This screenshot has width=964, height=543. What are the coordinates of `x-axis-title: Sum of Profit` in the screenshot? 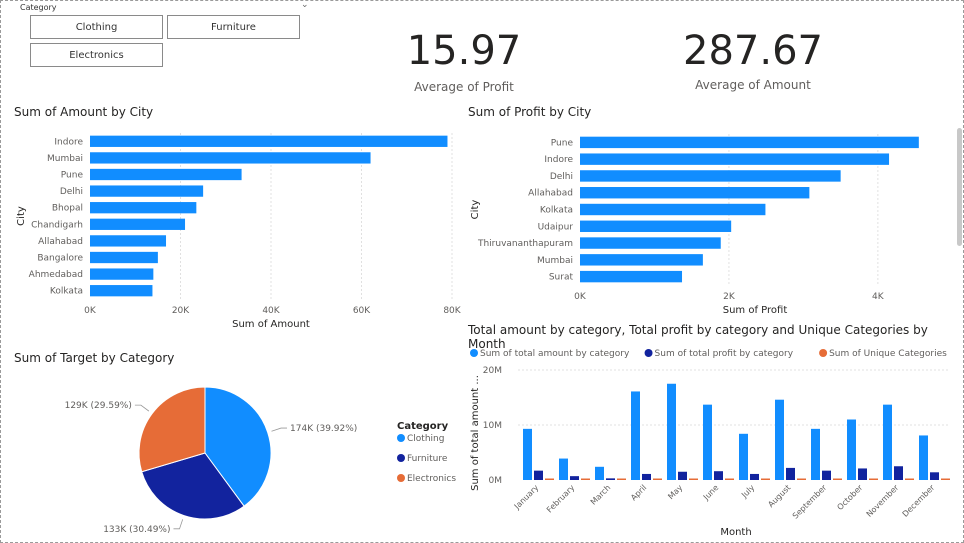 It's located at (755, 310).